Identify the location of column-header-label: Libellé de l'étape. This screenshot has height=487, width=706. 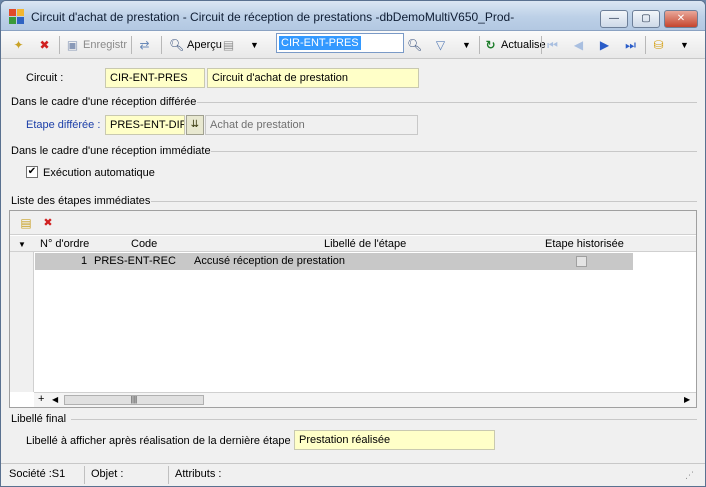
(365, 244).